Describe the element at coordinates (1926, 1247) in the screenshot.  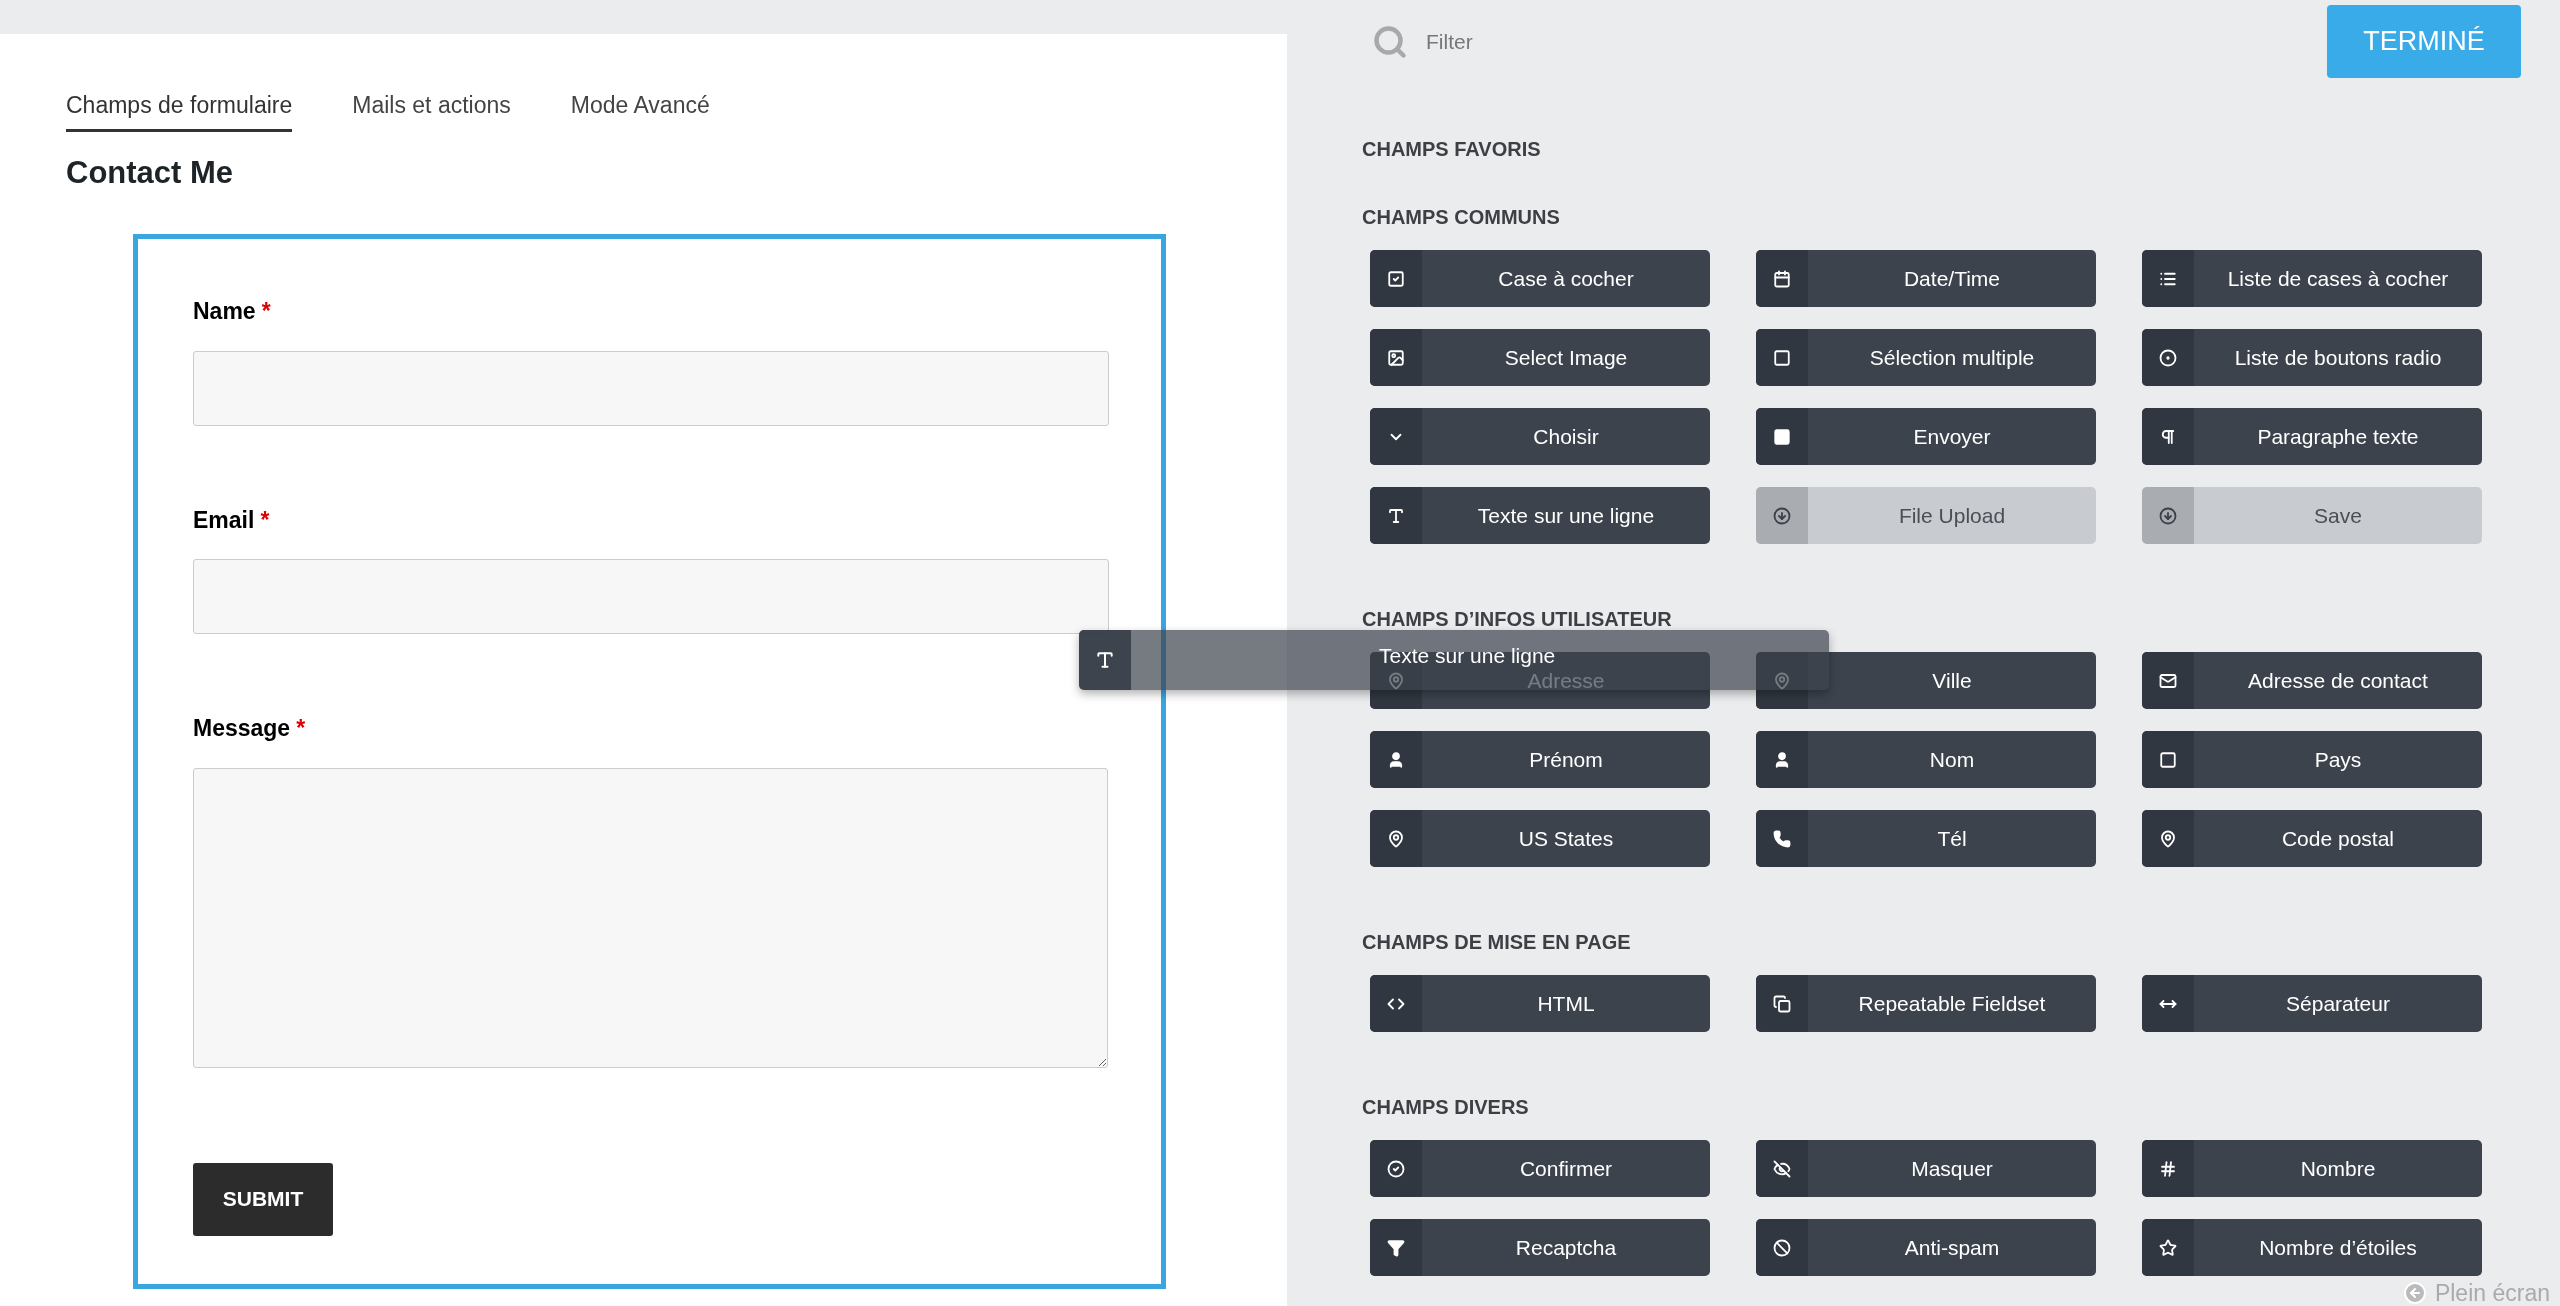
I see `field-button: Anti-spam` at that location.